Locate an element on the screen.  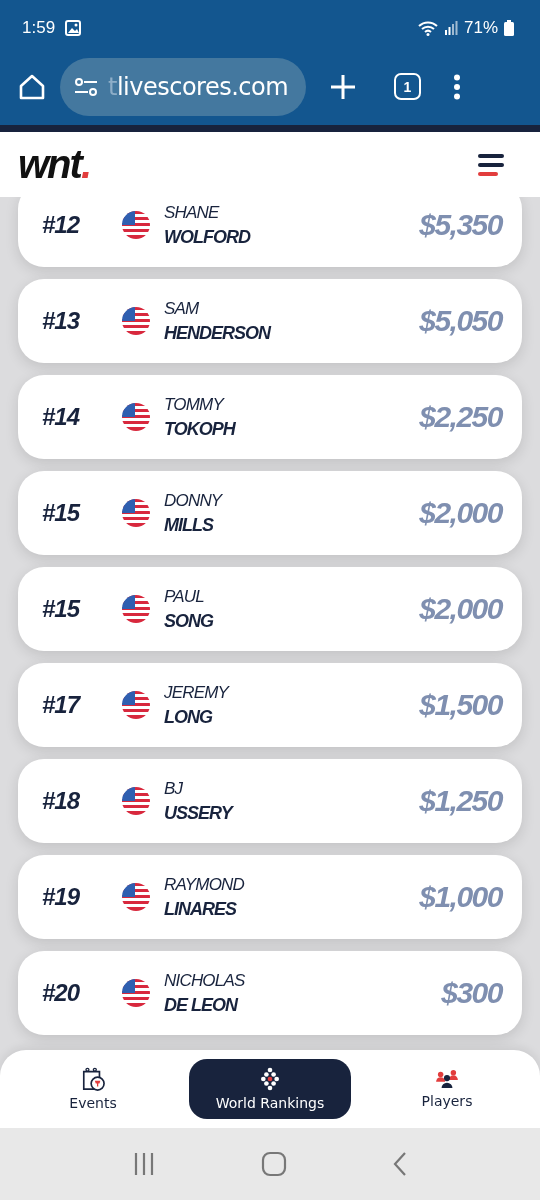
nav-tab: Players is located at coordinates (447, 1089).